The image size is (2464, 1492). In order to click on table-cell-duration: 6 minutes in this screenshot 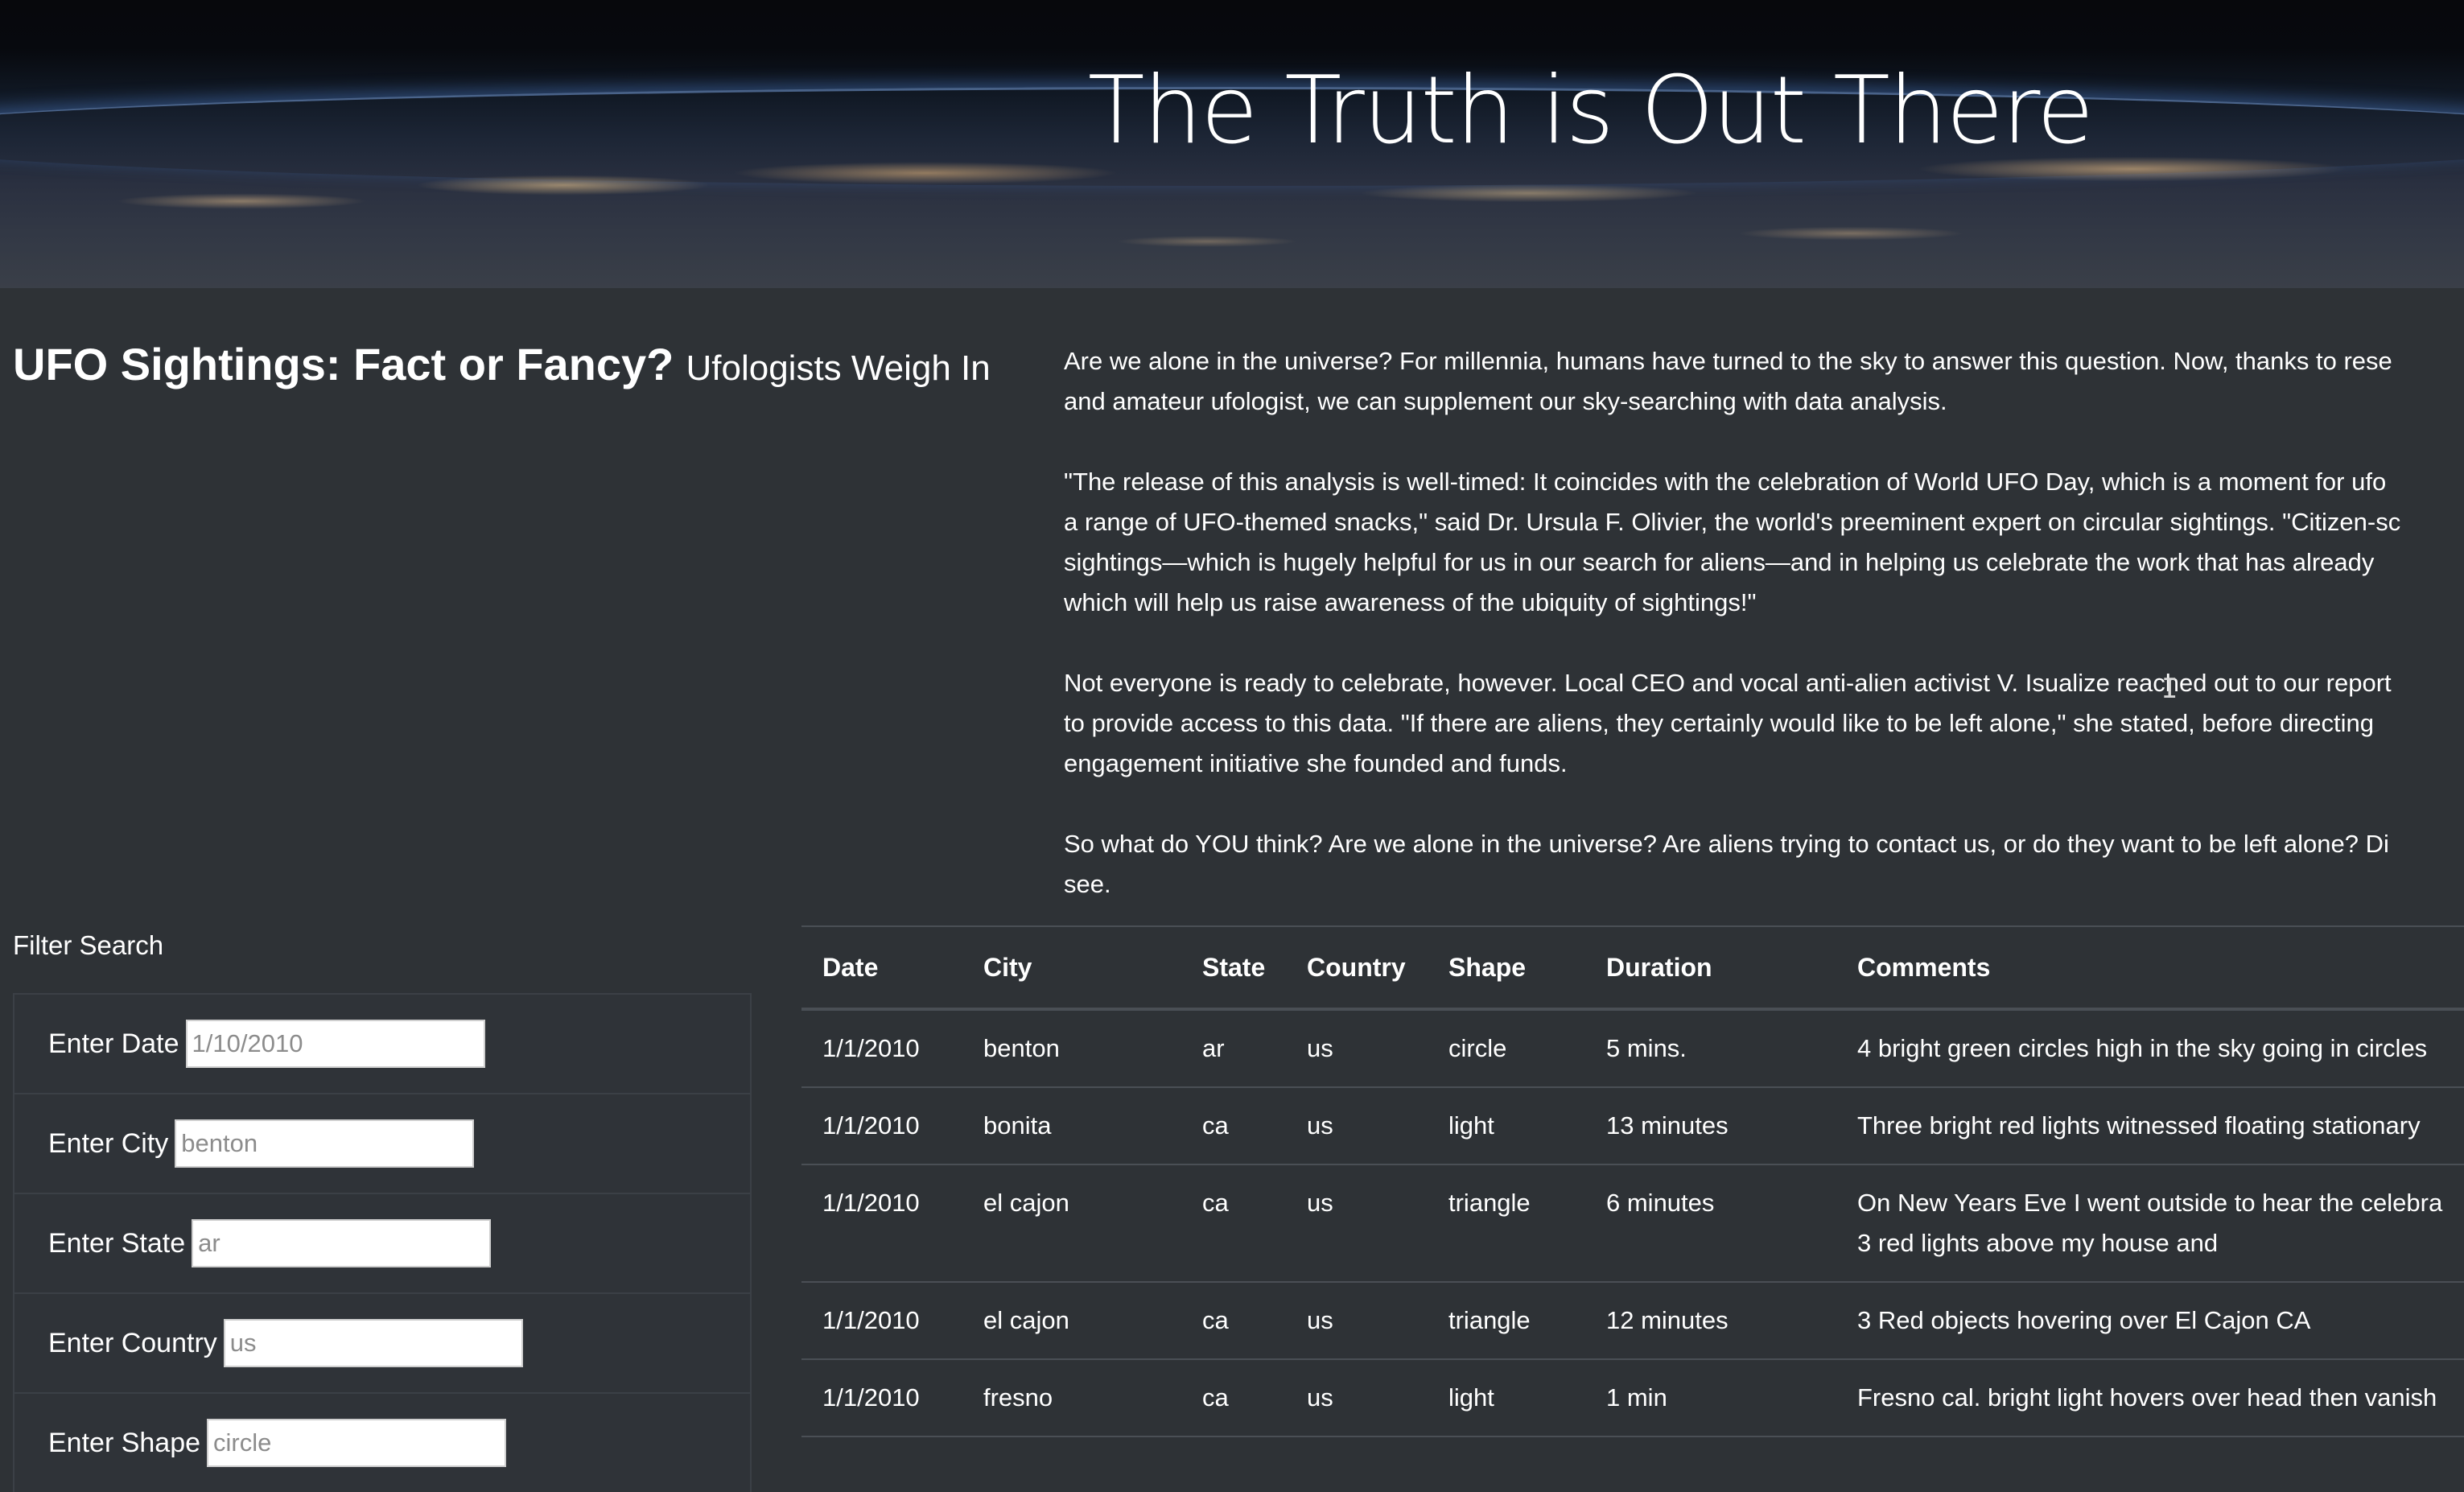, I will do `click(1710, 1223)`.